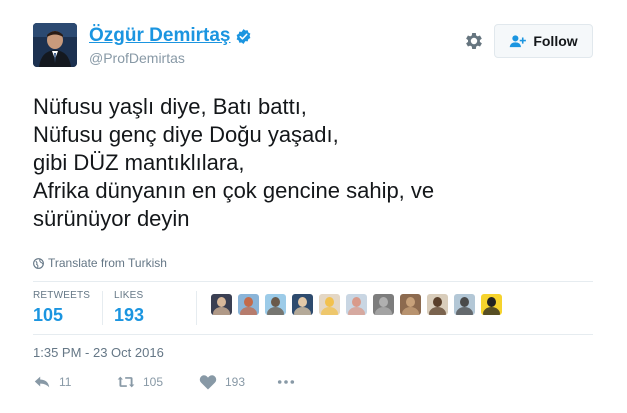  I want to click on add-user-icon, so click(518, 41).